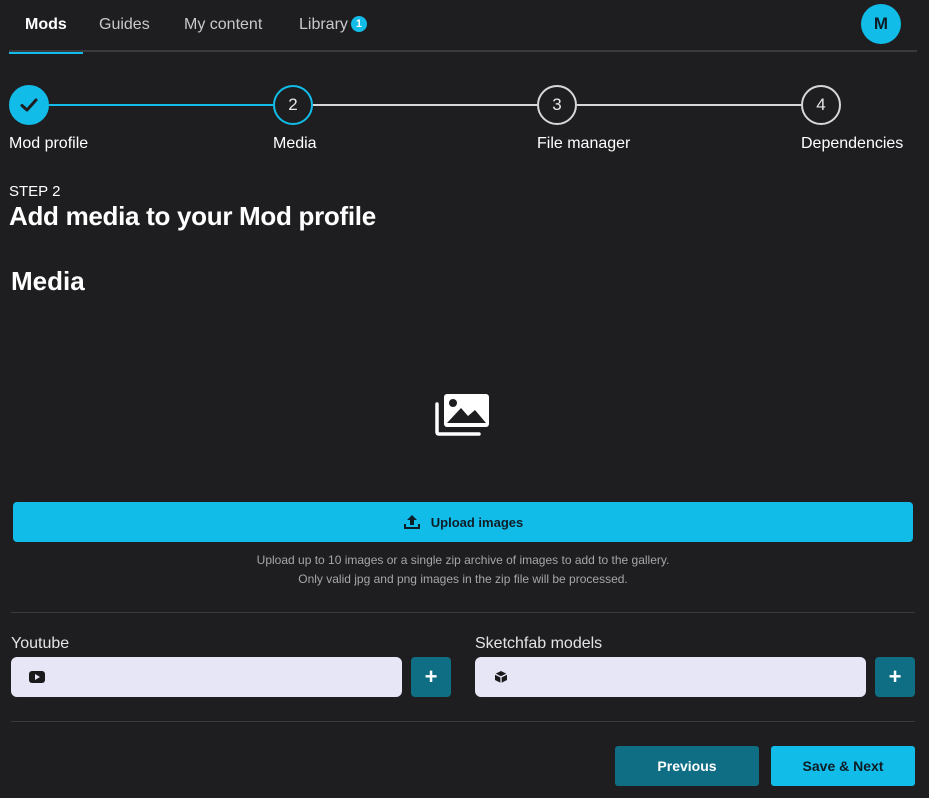  I want to click on step-kicker: STEP 2, so click(35, 191).